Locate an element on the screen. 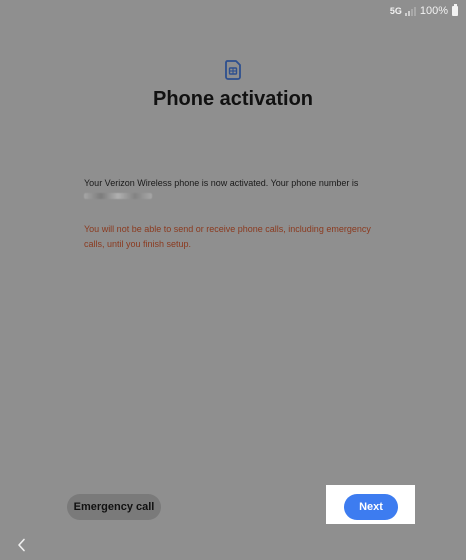 This screenshot has height=560, width=466. battery-percent: 100% is located at coordinates (433, 11).